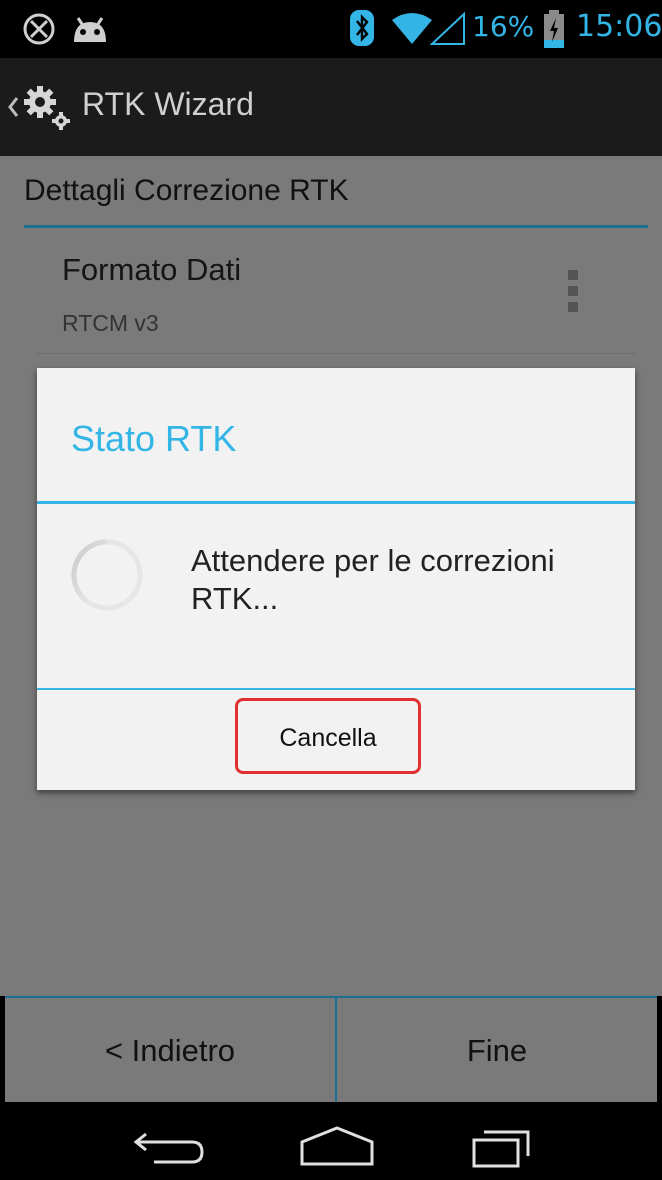 The image size is (662, 1180). What do you see at coordinates (503, 26) in the screenshot?
I see `battery-percentage: 16%` at bounding box center [503, 26].